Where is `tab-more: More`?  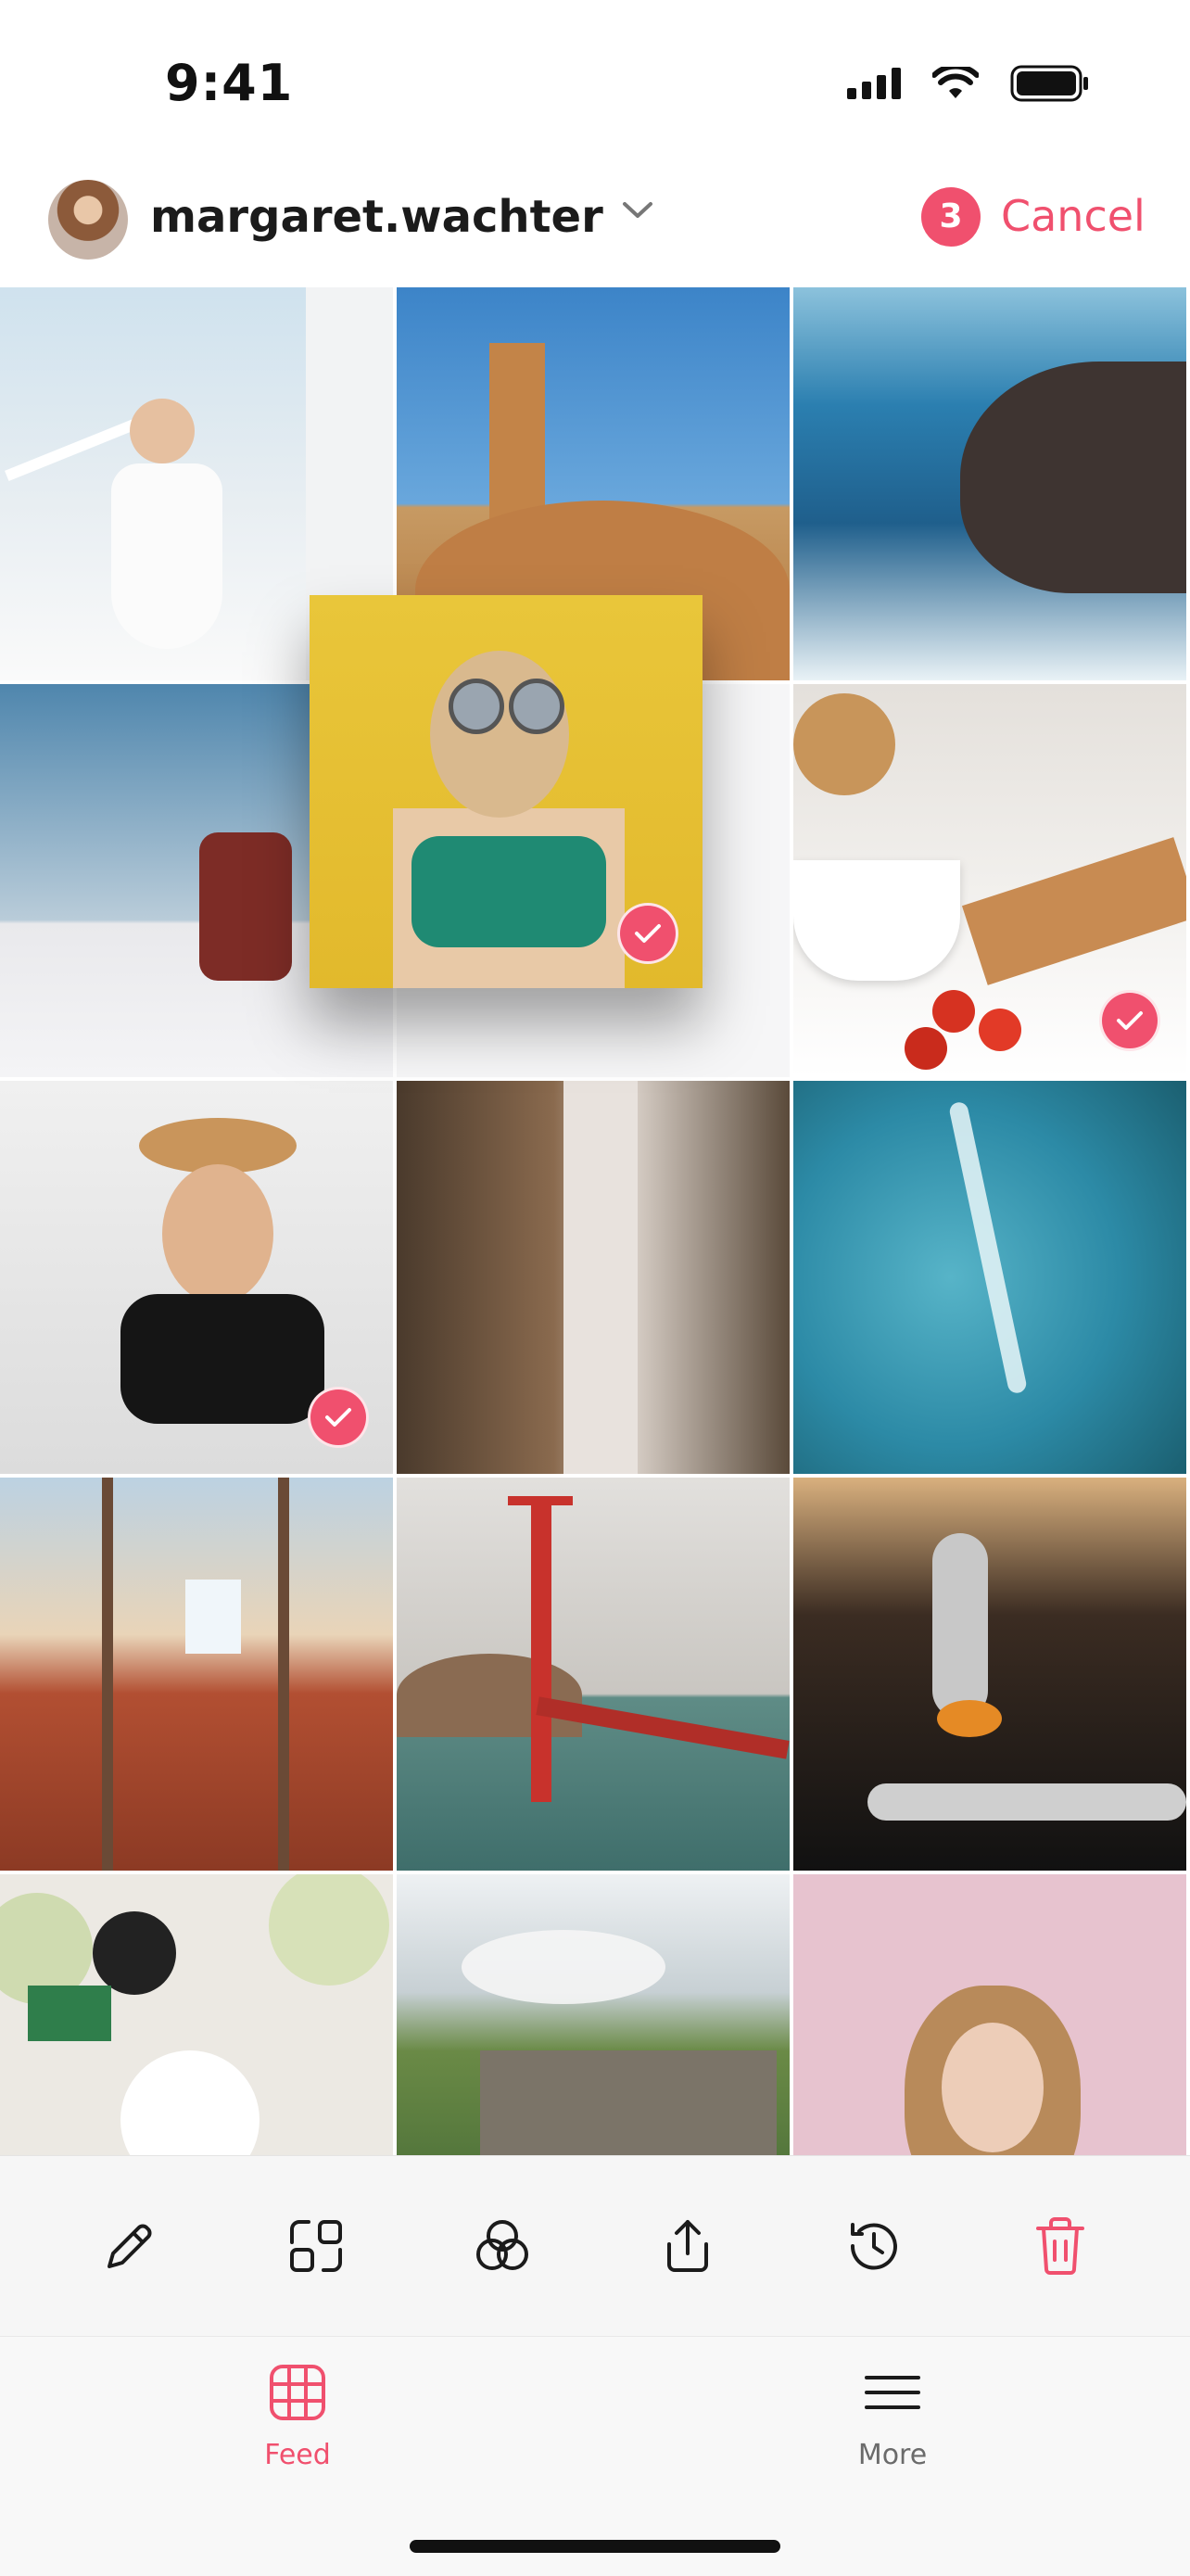 tab-more: More is located at coordinates (892, 2417).